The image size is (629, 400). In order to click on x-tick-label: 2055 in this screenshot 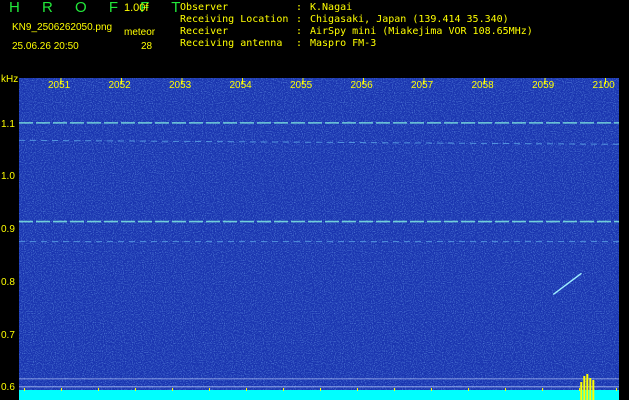, I will do `click(301, 85)`.